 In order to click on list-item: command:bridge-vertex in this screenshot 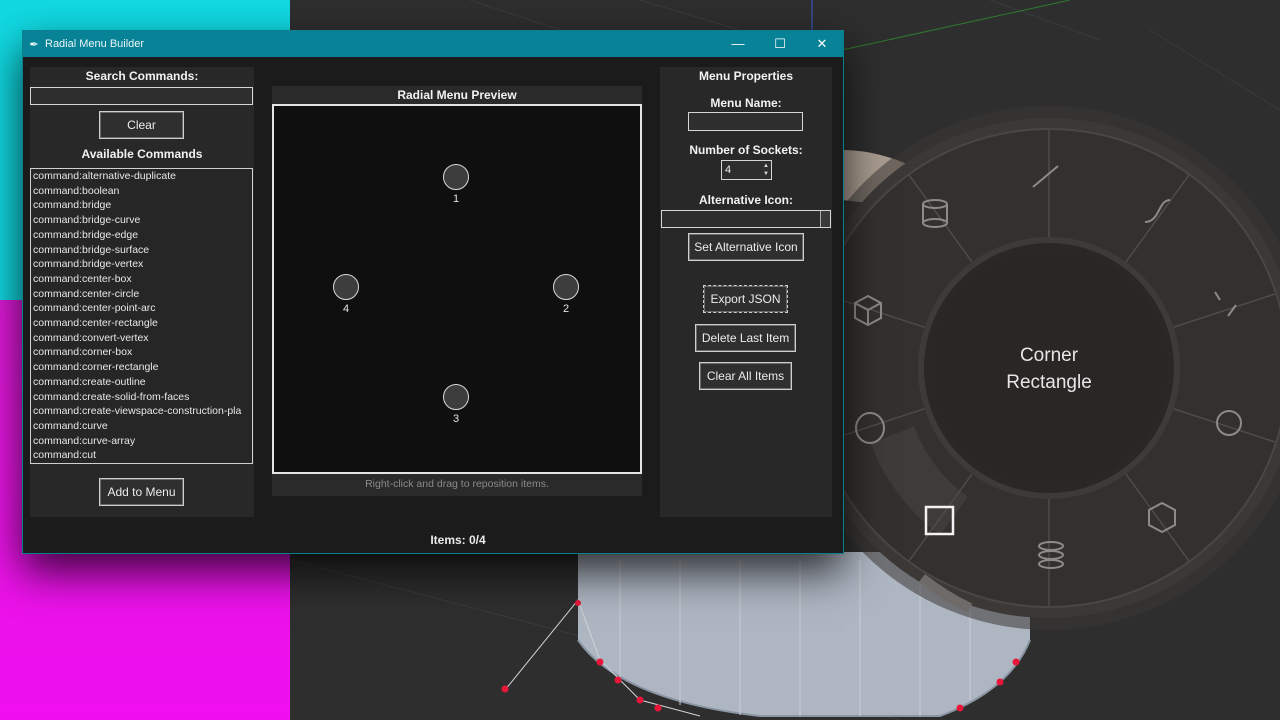, I will do `click(141, 264)`.